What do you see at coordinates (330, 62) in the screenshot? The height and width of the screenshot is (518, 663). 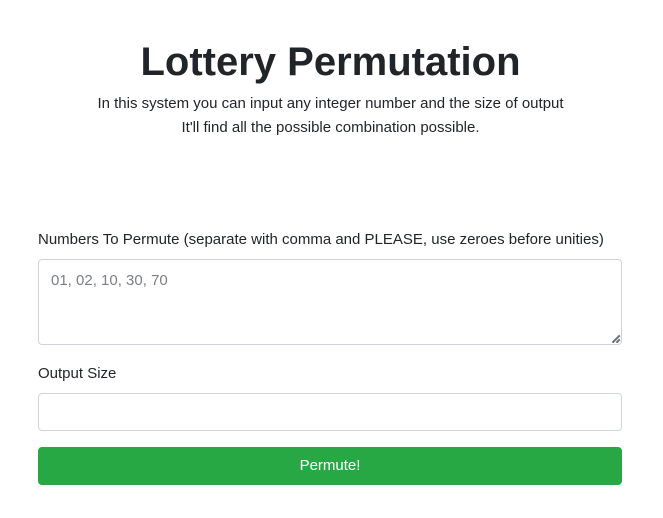 I see `page-title: Lottery Permutation` at bounding box center [330, 62].